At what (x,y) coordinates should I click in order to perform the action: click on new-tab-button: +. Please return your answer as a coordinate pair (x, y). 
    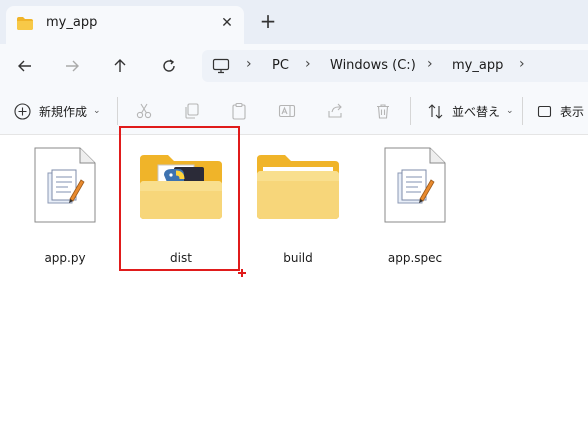
    Looking at the image, I should click on (268, 22).